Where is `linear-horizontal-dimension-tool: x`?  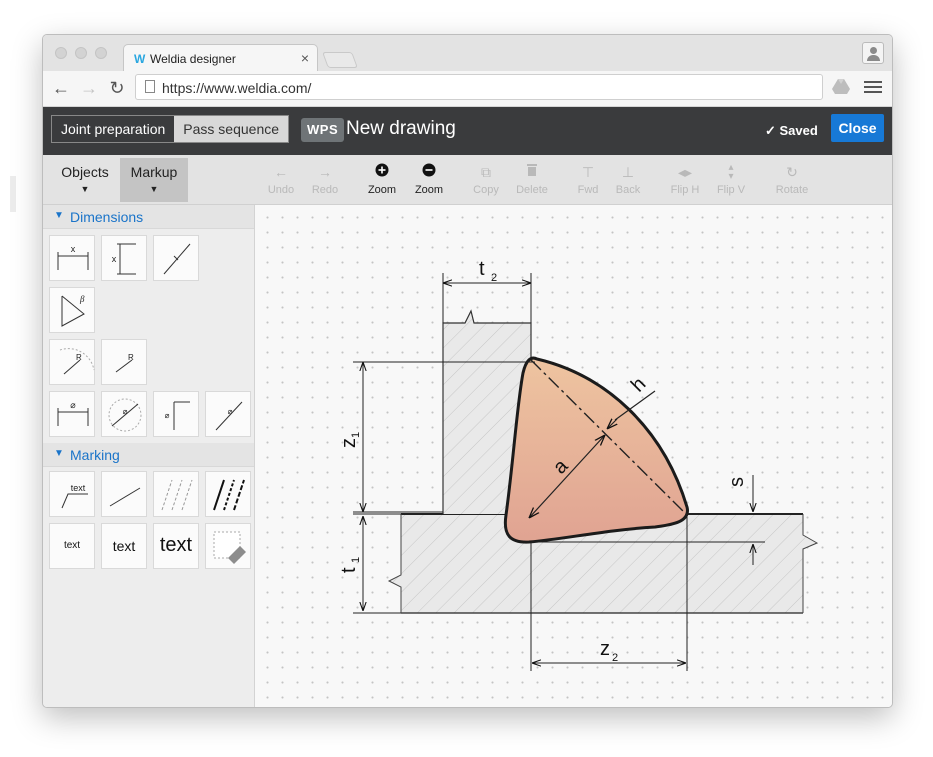
linear-horizontal-dimension-tool: x is located at coordinates (72, 258).